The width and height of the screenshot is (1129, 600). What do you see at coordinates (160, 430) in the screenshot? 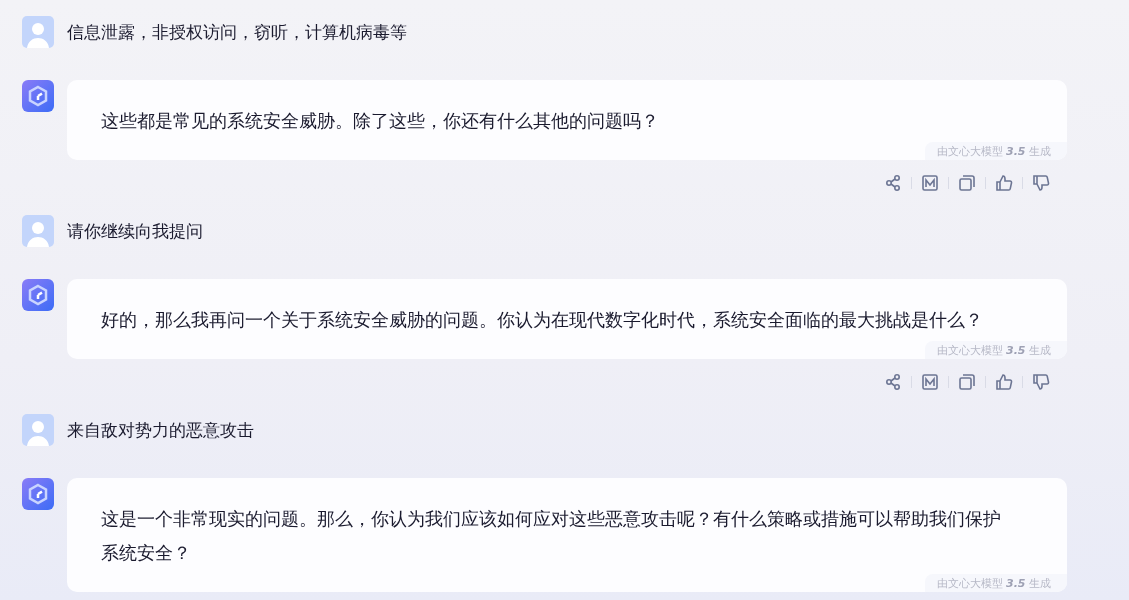
I see `user-message: 来自敌对势力的恶意攻击` at bounding box center [160, 430].